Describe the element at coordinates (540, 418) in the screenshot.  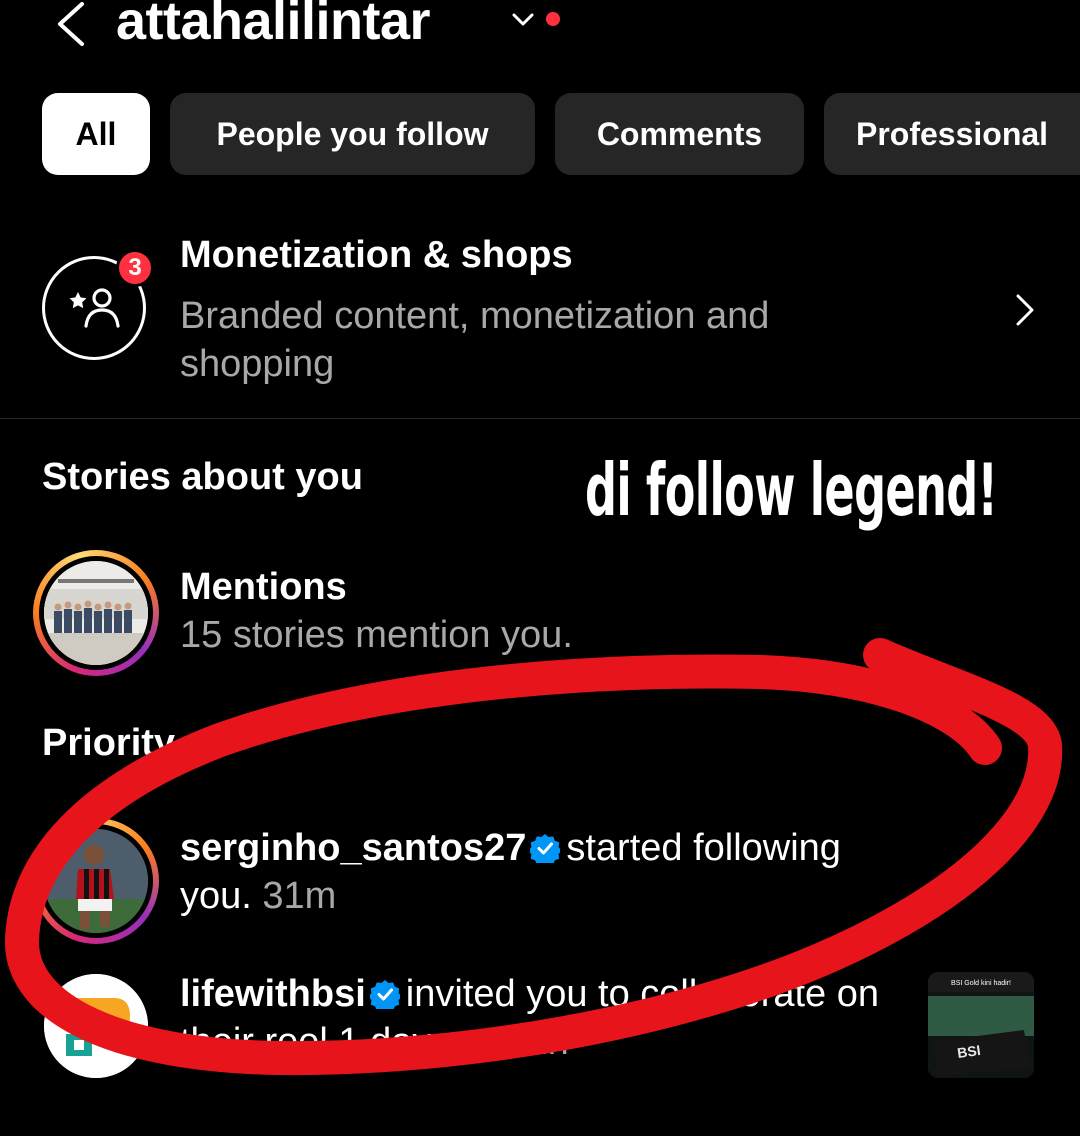
I see `section-divider` at that location.